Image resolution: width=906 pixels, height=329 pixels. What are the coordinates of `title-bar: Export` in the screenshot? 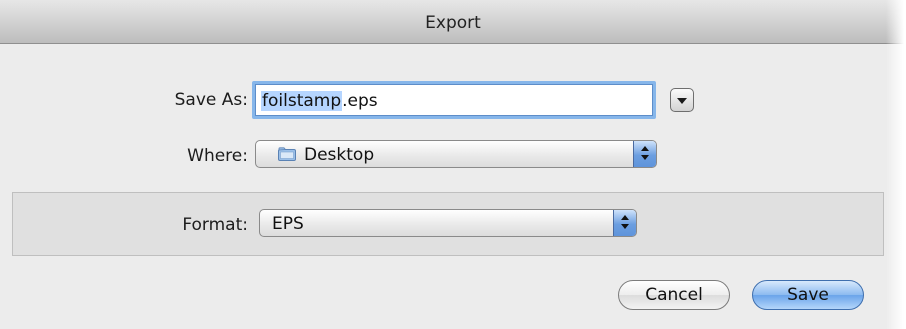 It's located at (453, 22).